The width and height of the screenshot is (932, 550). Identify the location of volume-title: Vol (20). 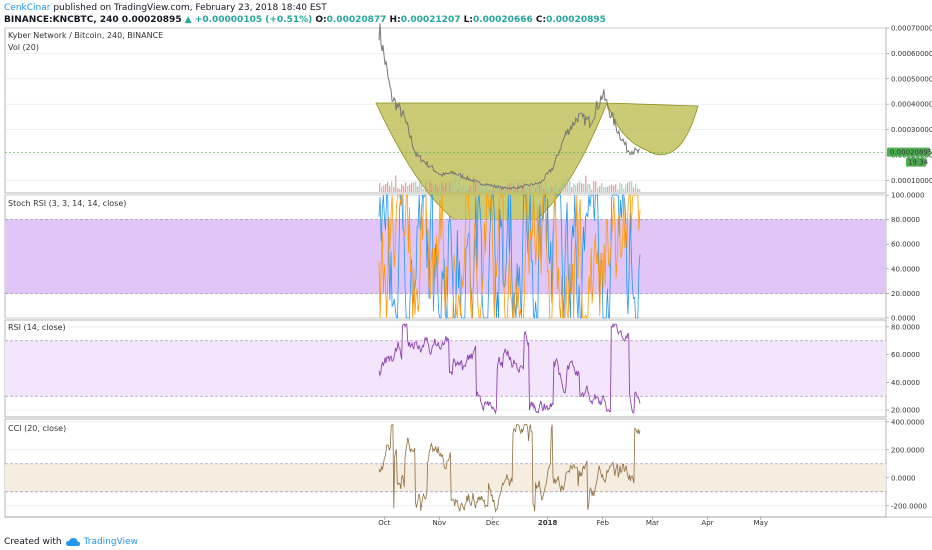
(23, 47).